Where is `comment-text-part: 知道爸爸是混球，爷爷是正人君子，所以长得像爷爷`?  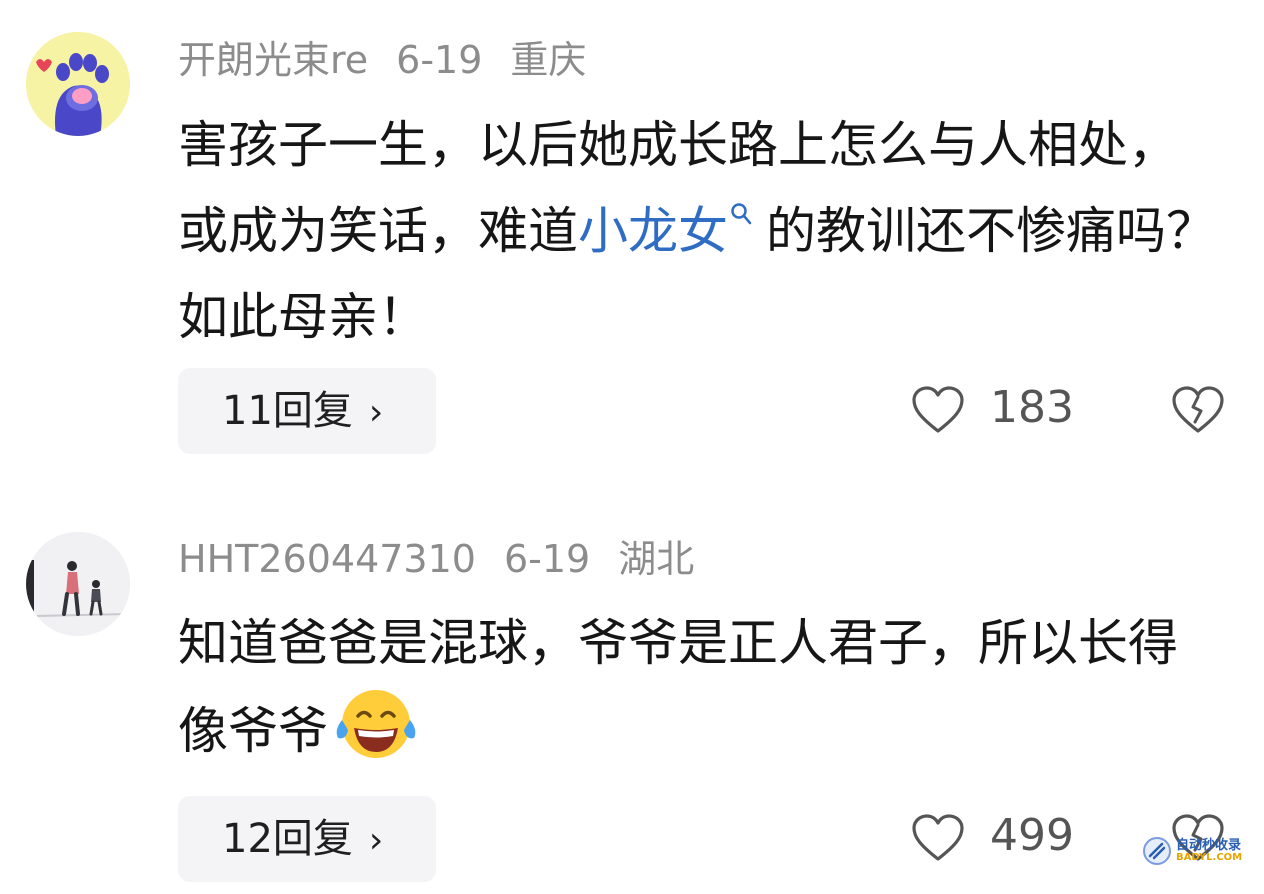 comment-text-part: 知道爸爸是混球，爷爷是正人君子，所以长得像爷爷 is located at coordinates (678, 687).